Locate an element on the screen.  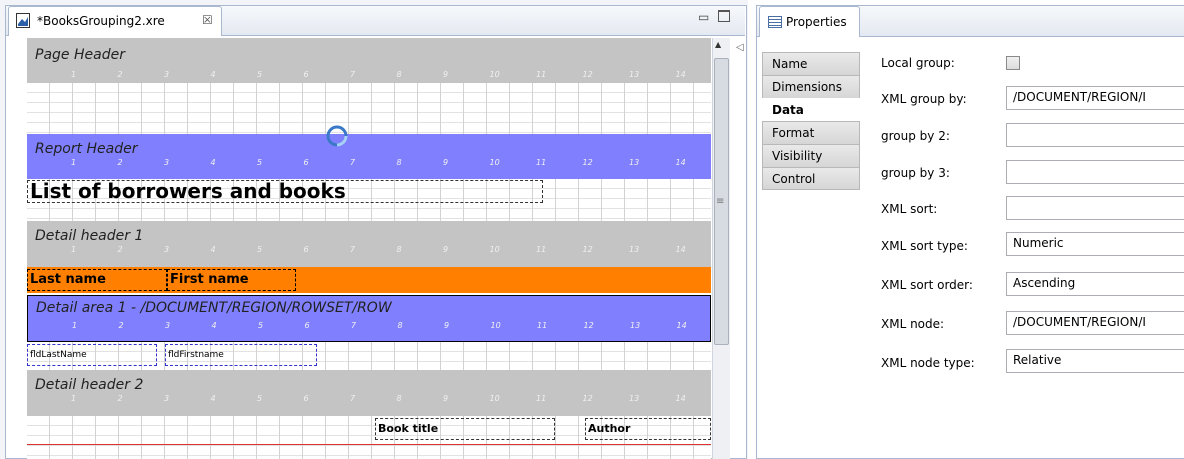
xml-sort-type-label: XML sort type: is located at coordinates (924, 246).